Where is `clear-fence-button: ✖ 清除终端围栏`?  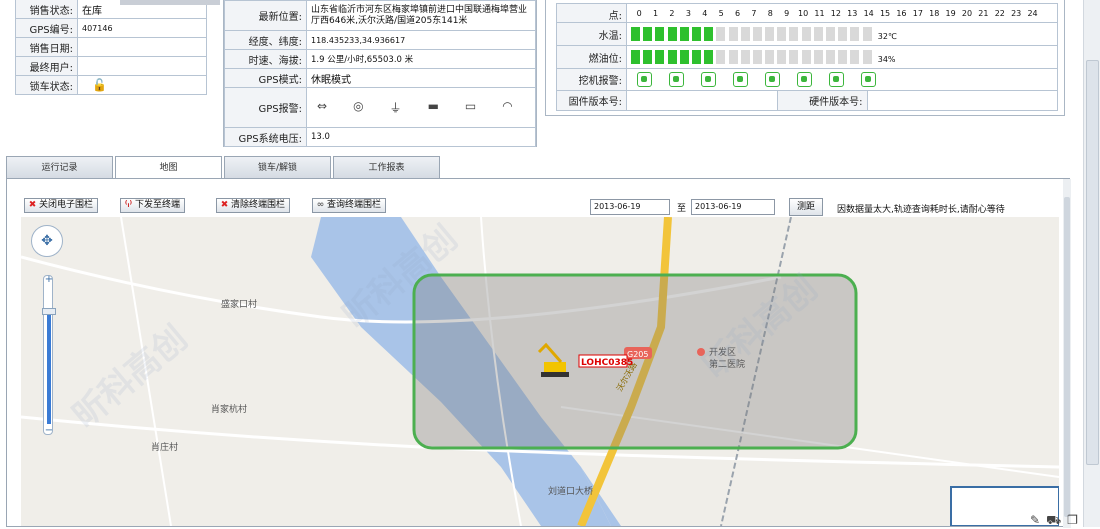
clear-fence-button: ✖ 清除终端围栏 is located at coordinates (253, 205).